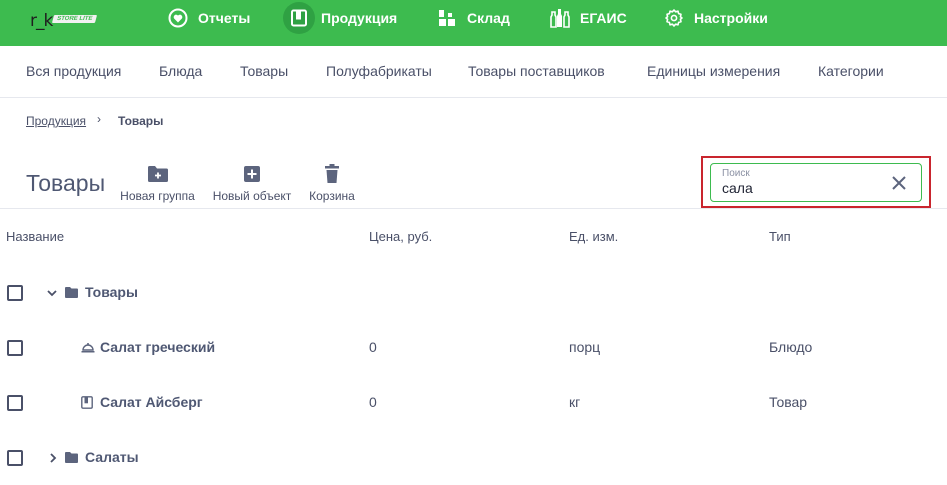 The height and width of the screenshot is (485, 947). What do you see at coordinates (112, 457) in the screenshot?
I see `group-name: Салаты` at bounding box center [112, 457].